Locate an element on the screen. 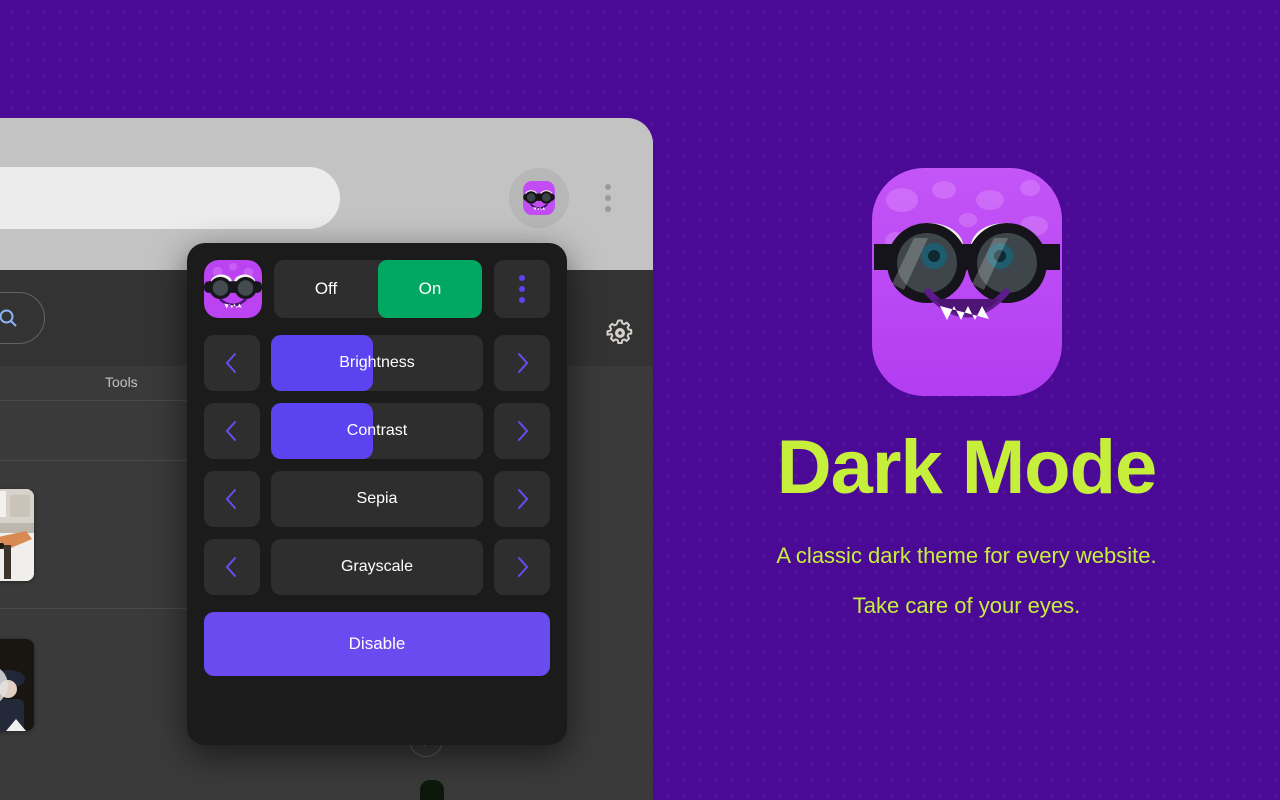  page-title: Dark Mode is located at coordinates (967, 467).